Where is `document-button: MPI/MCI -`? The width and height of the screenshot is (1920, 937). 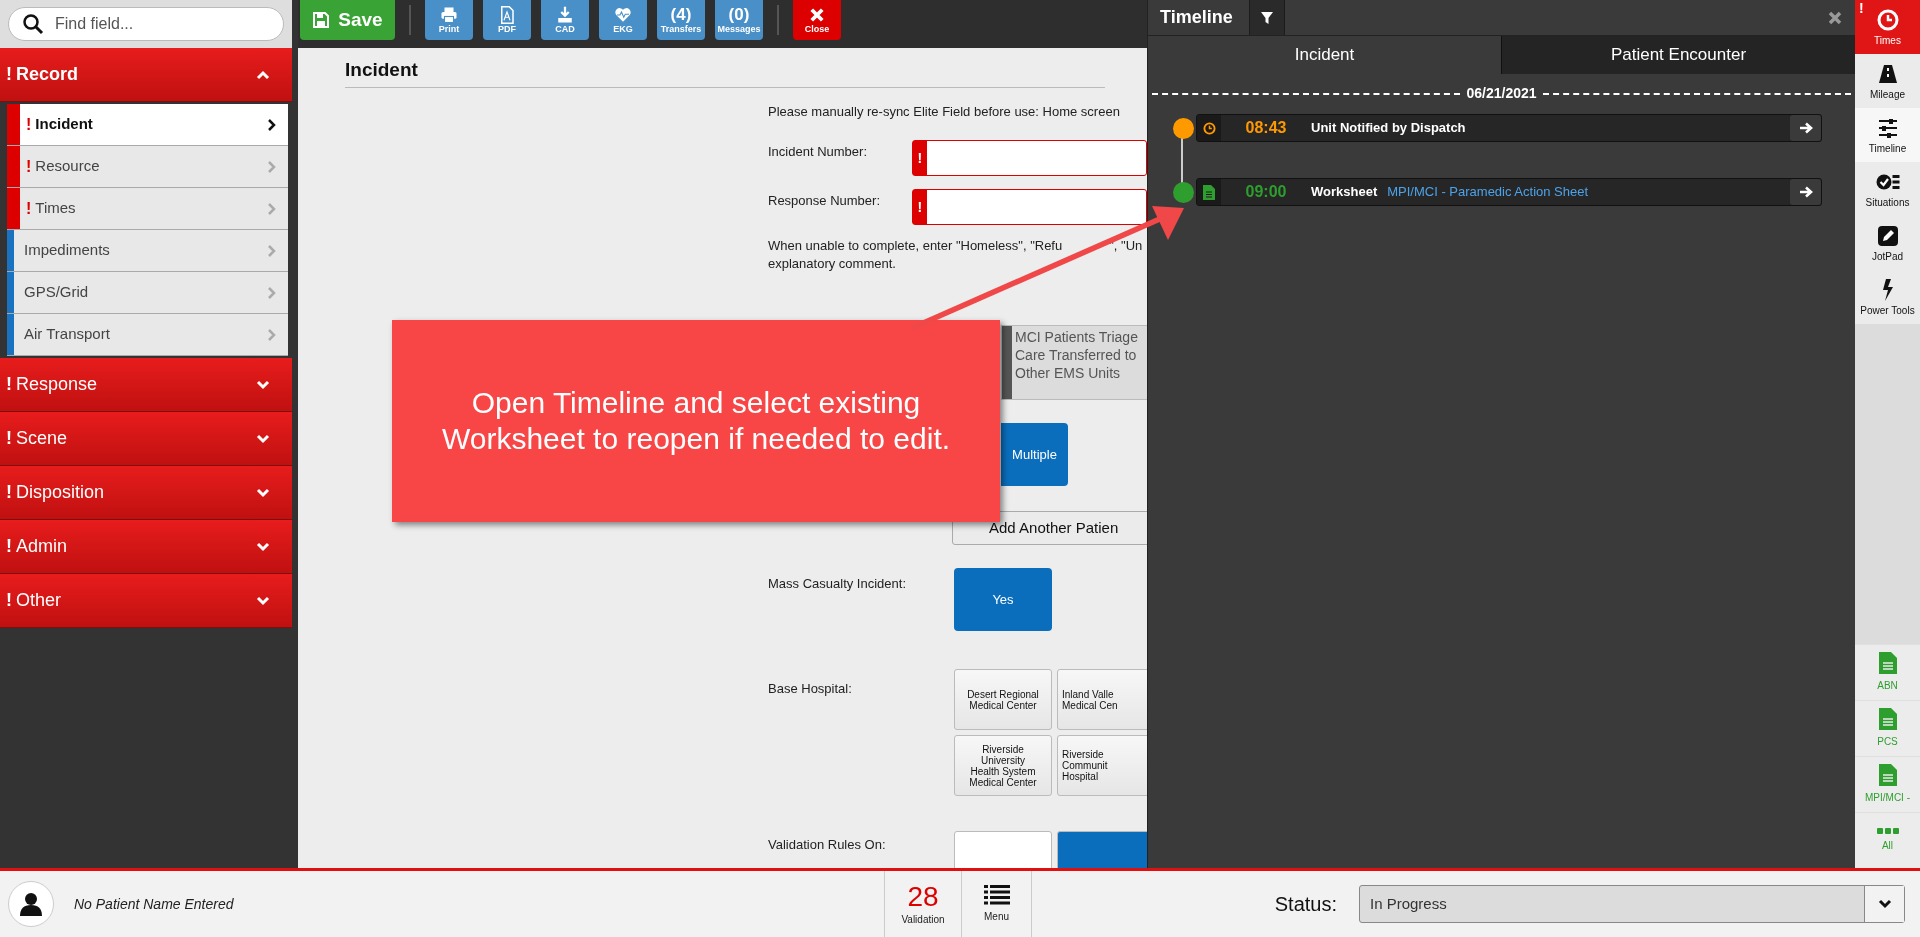 document-button: MPI/MCI - is located at coordinates (1887, 784).